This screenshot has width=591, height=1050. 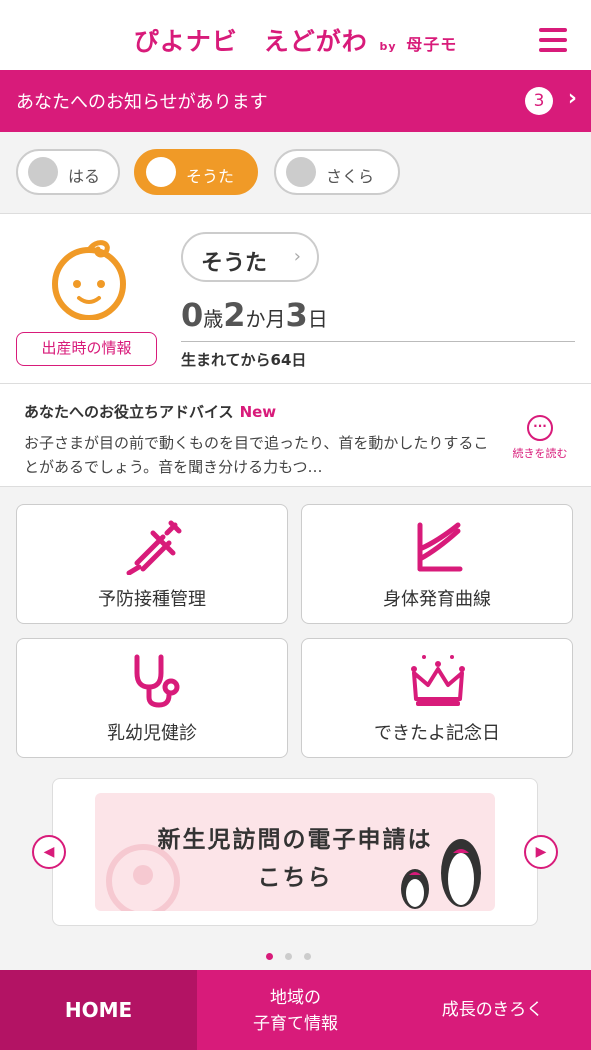 I want to click on nav-home: HOME, so click(x=98, y=1010).